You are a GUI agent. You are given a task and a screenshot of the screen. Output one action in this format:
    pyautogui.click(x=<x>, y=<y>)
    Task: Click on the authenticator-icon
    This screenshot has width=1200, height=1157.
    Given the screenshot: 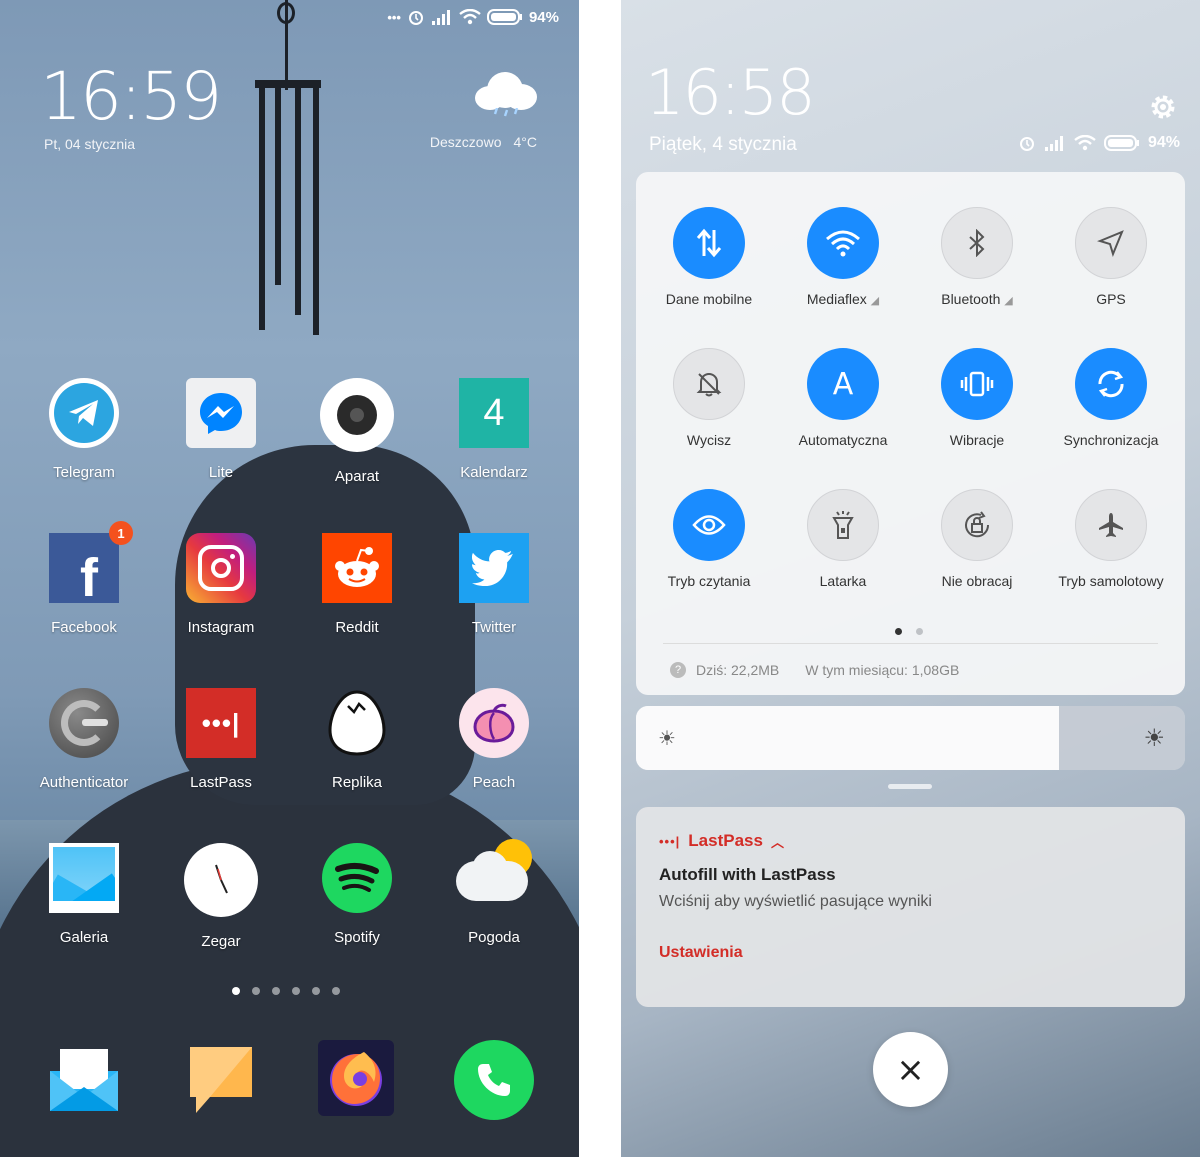 What is the action you would take?
    pyautogui.click(x=84, y=723)
    